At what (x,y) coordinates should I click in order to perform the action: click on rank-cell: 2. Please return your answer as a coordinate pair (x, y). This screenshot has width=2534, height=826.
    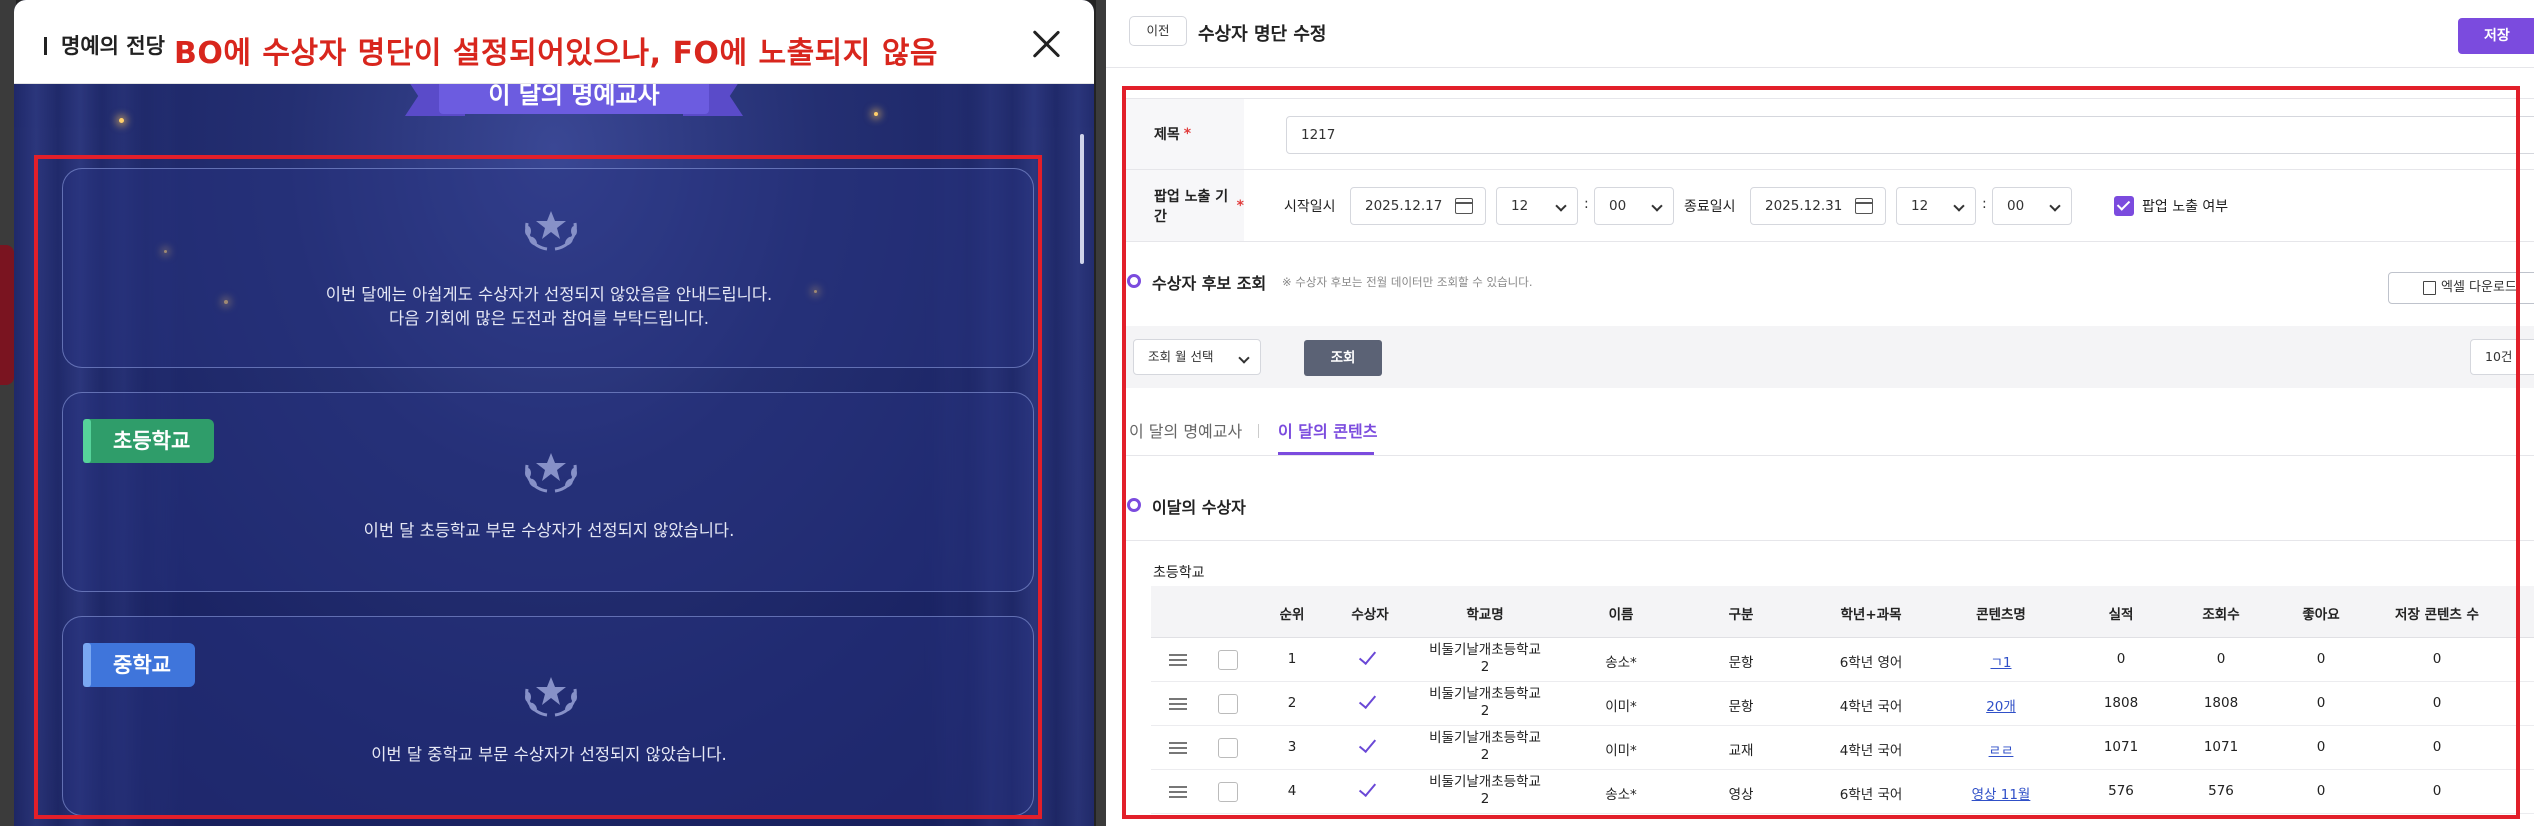
    Looking at the image, I should click on (1292, 703).